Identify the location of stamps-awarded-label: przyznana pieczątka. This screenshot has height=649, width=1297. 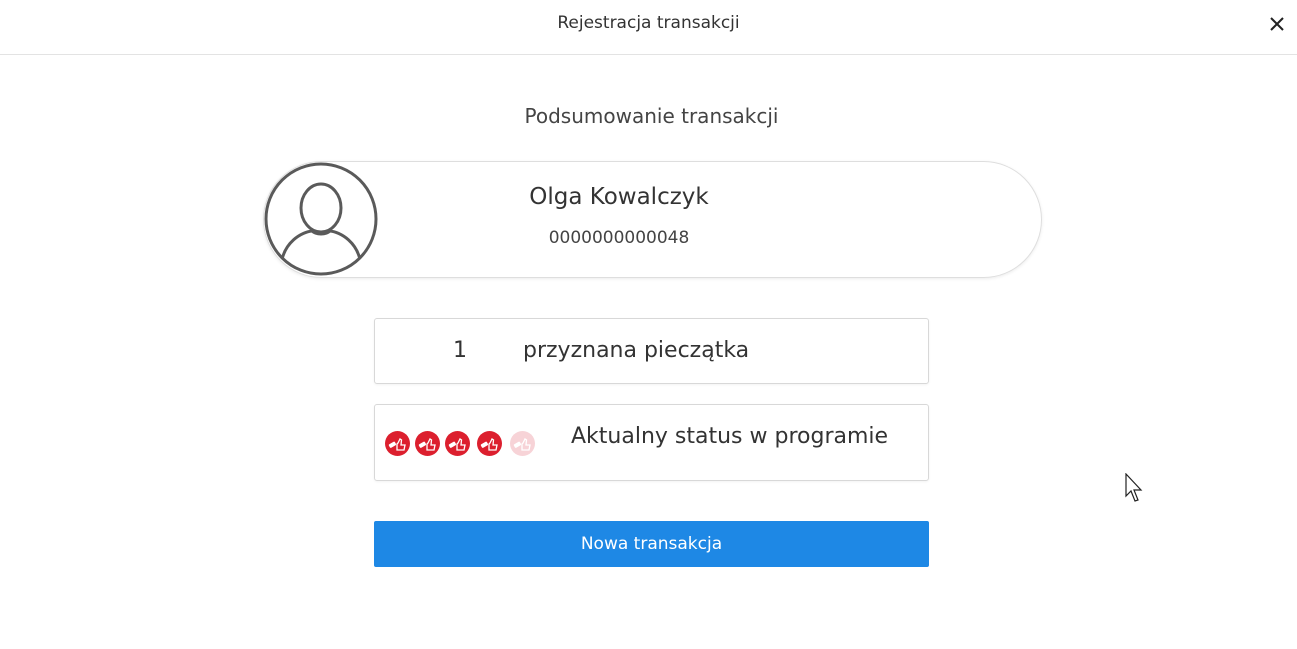
(636, 350).